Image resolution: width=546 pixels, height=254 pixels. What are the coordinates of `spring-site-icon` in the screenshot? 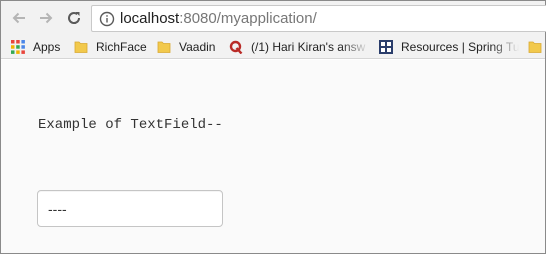 It's located at (386, 47).